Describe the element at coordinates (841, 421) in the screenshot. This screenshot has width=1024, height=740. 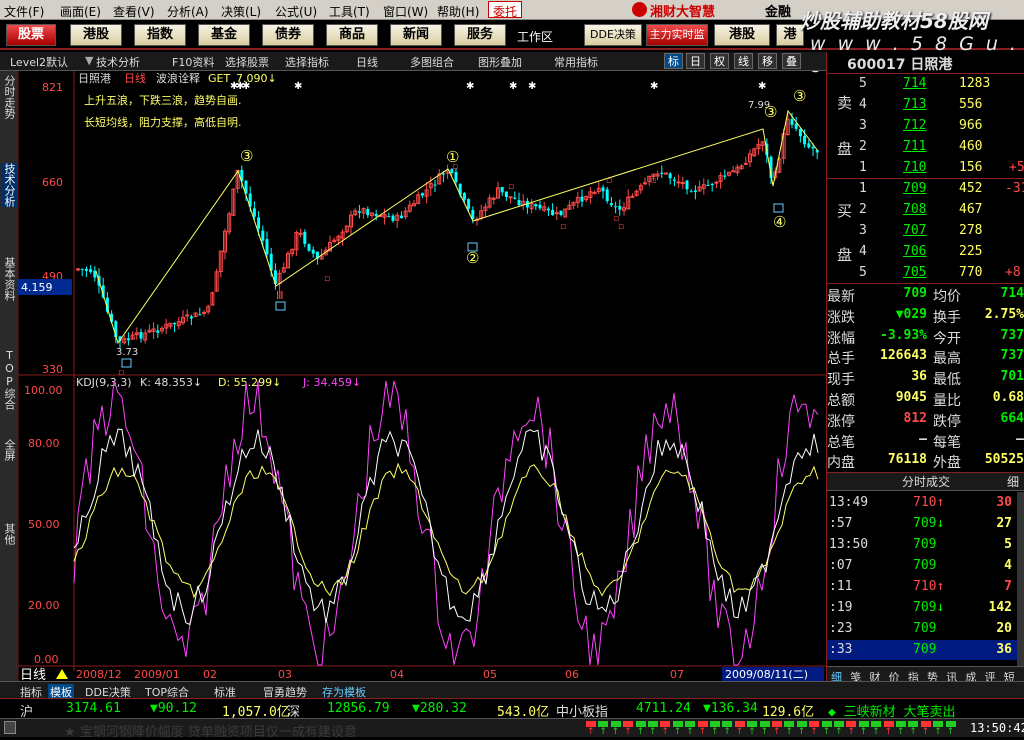
I see `stat-label: 涨停` at that location.